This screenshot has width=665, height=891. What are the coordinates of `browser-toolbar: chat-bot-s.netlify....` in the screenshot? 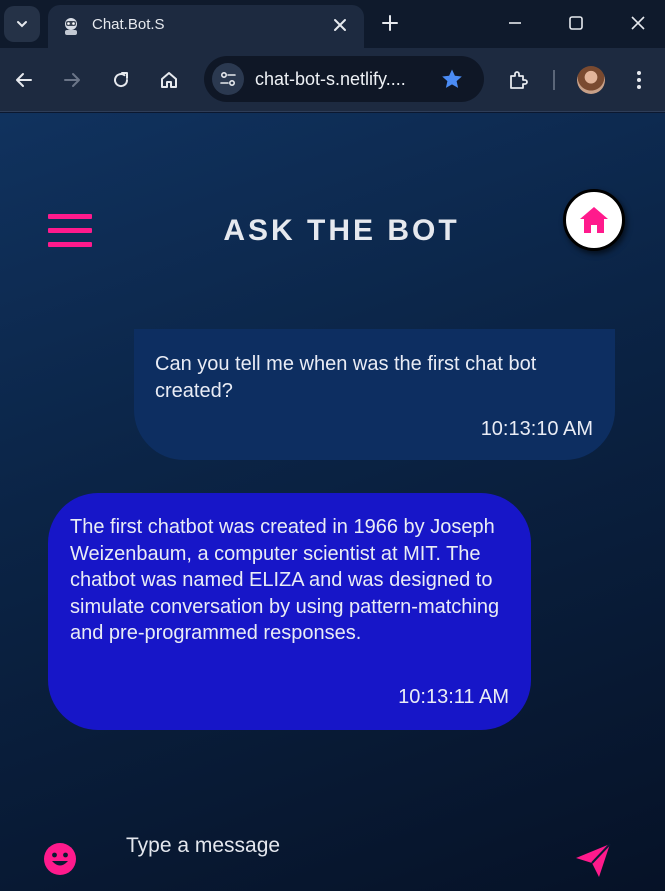 It's located at (332, 80).